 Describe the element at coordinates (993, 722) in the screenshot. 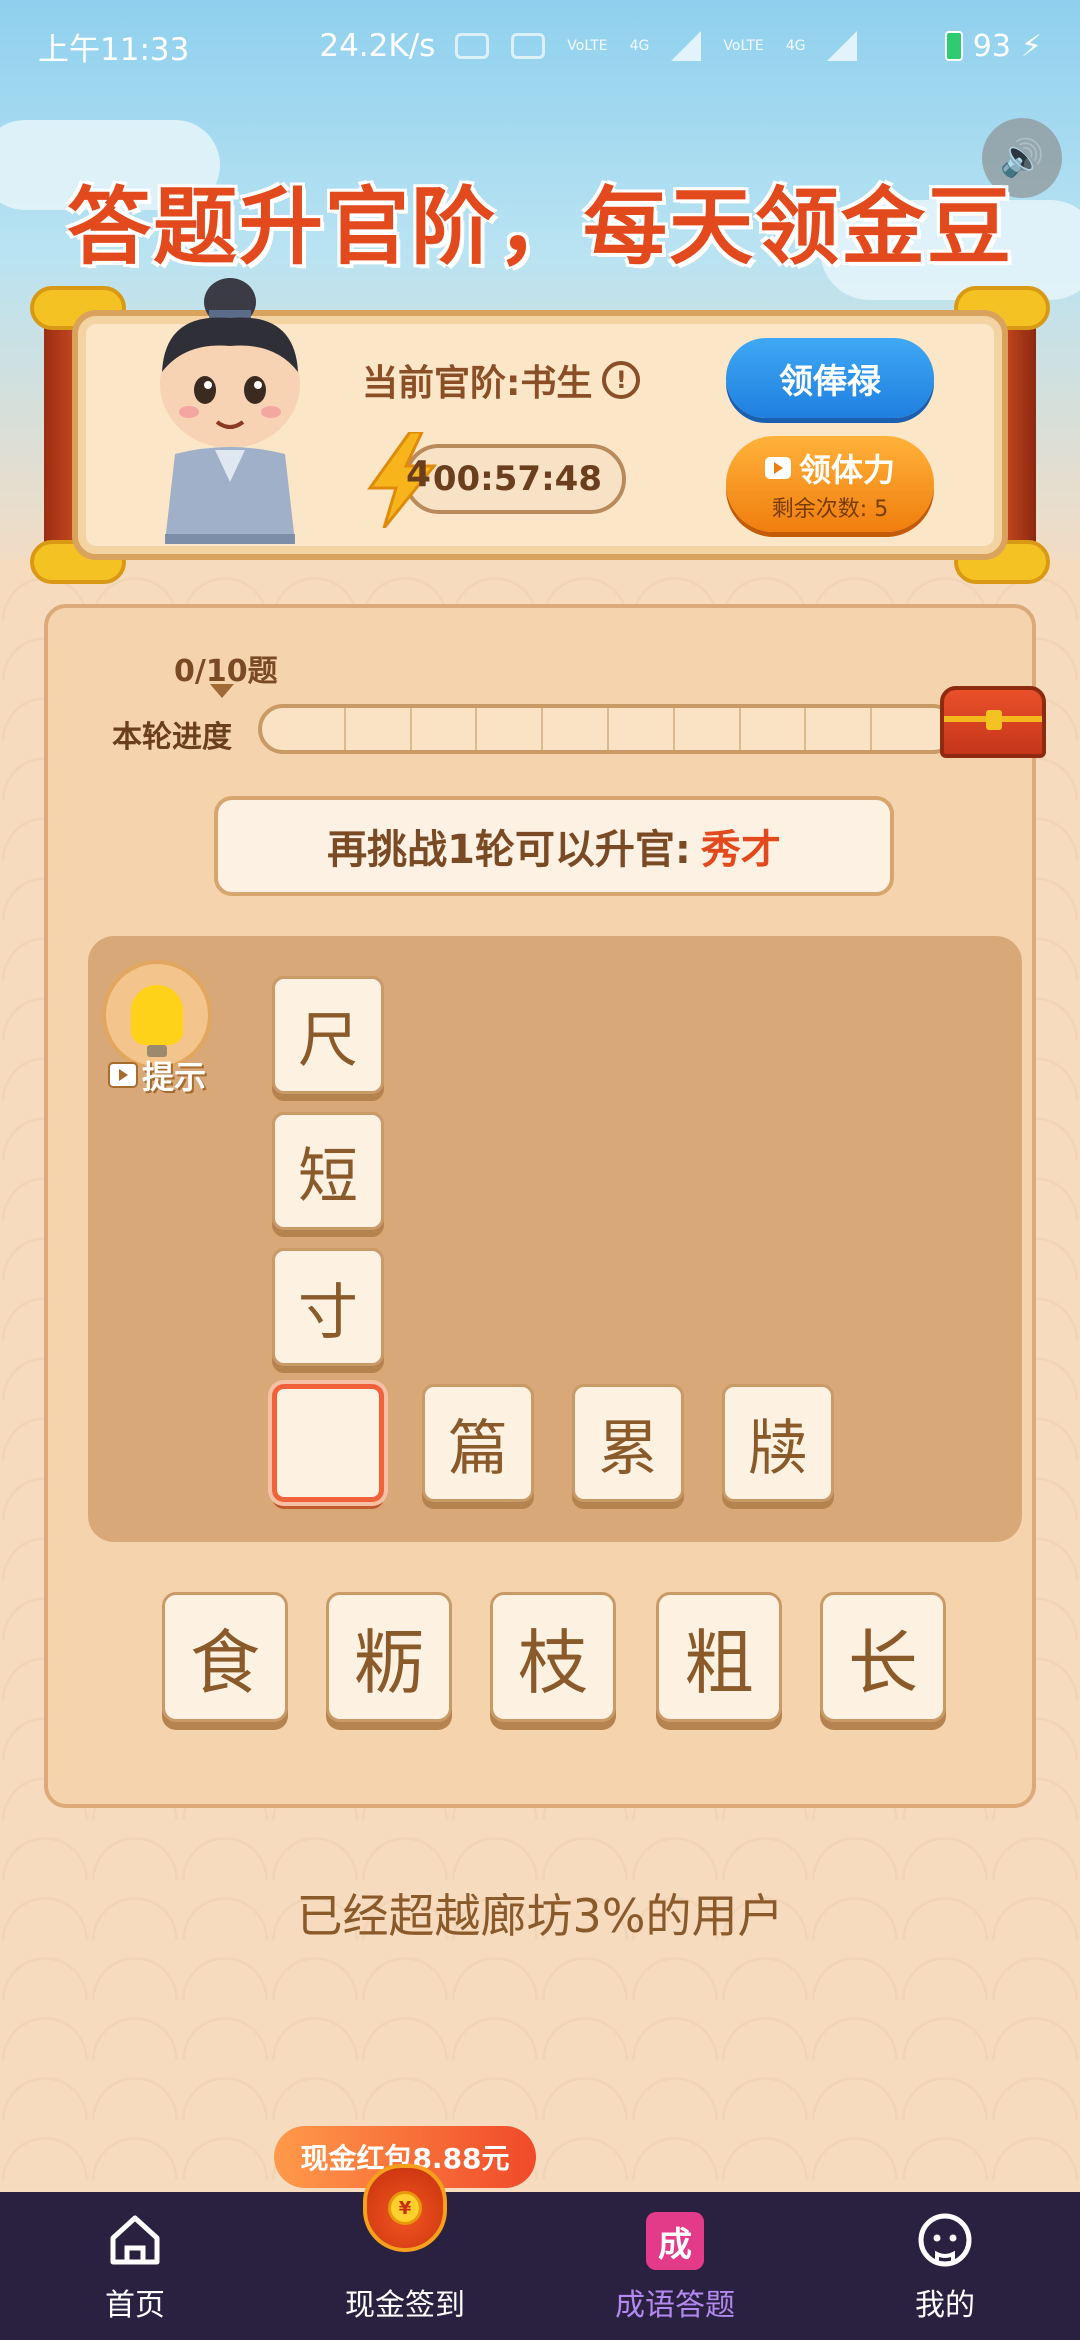

I see `treasure-chest-icon` at that location.